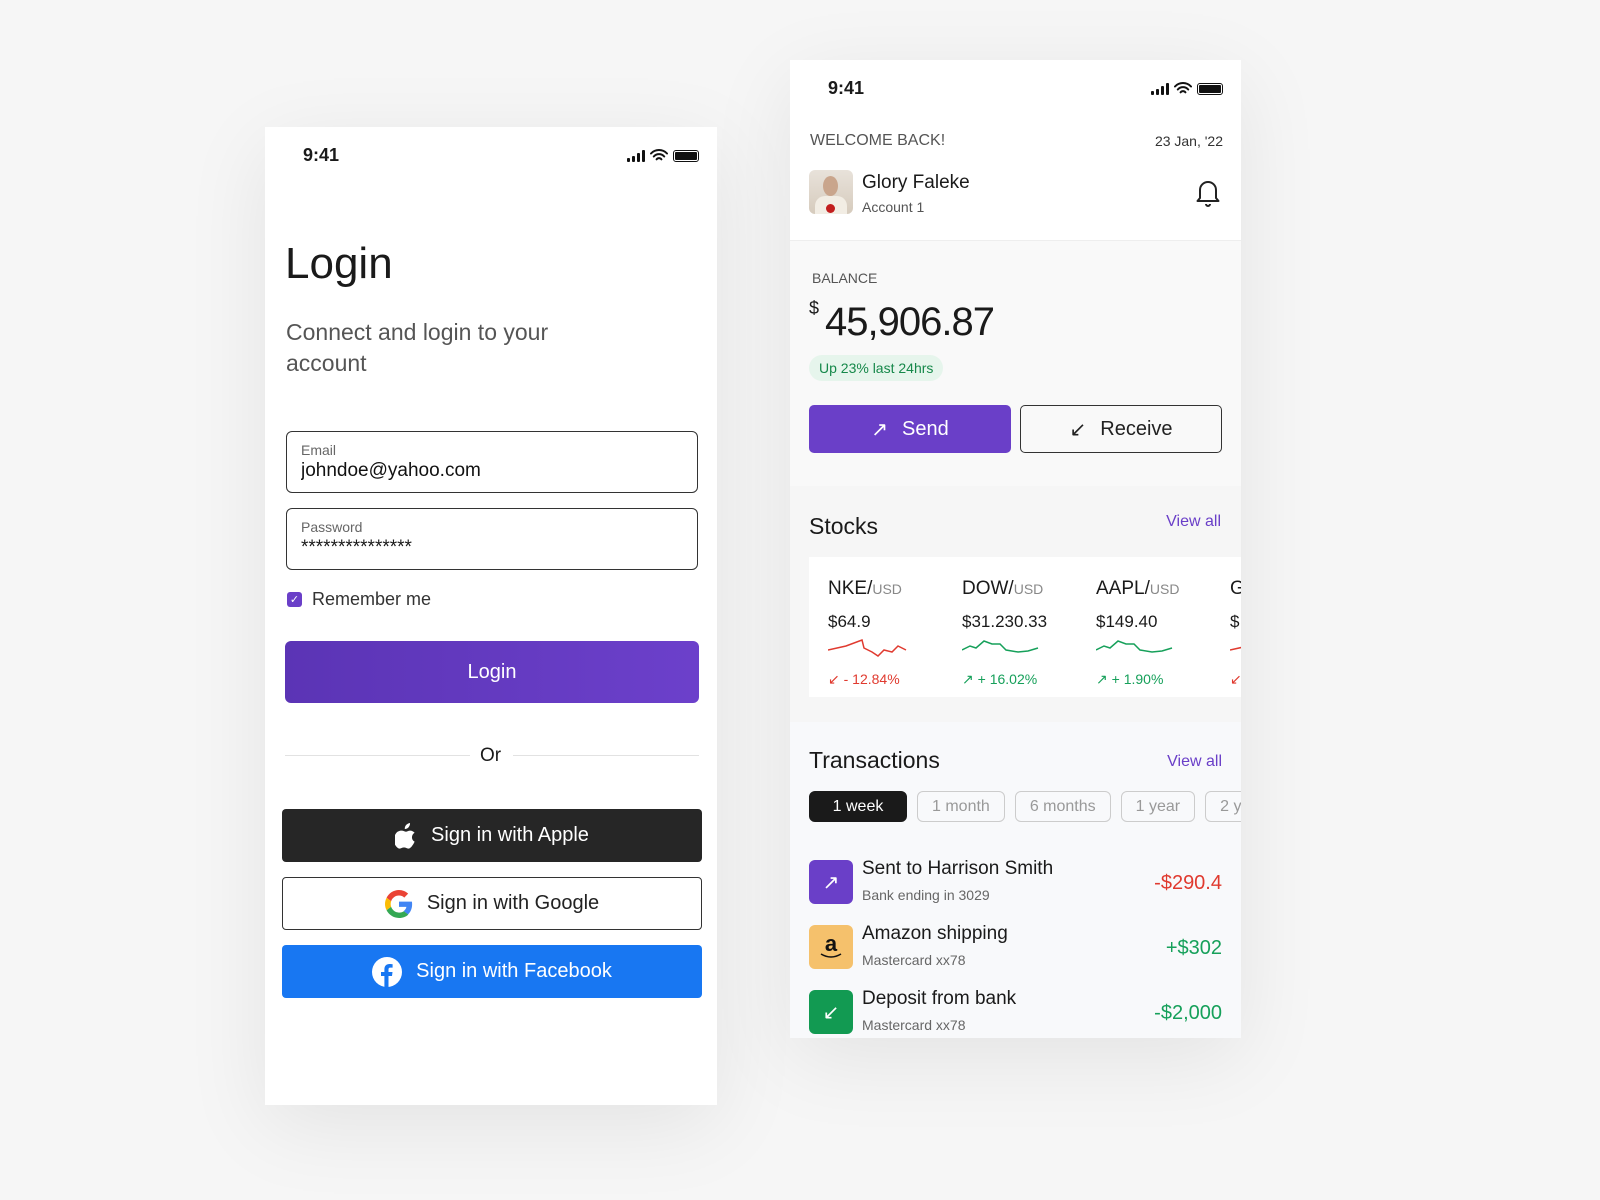  What do you see at coordinates (1235, 633) in the screenshot?
I see `stock-card-3: G $ ↙` at bounding box center [1235, 633].